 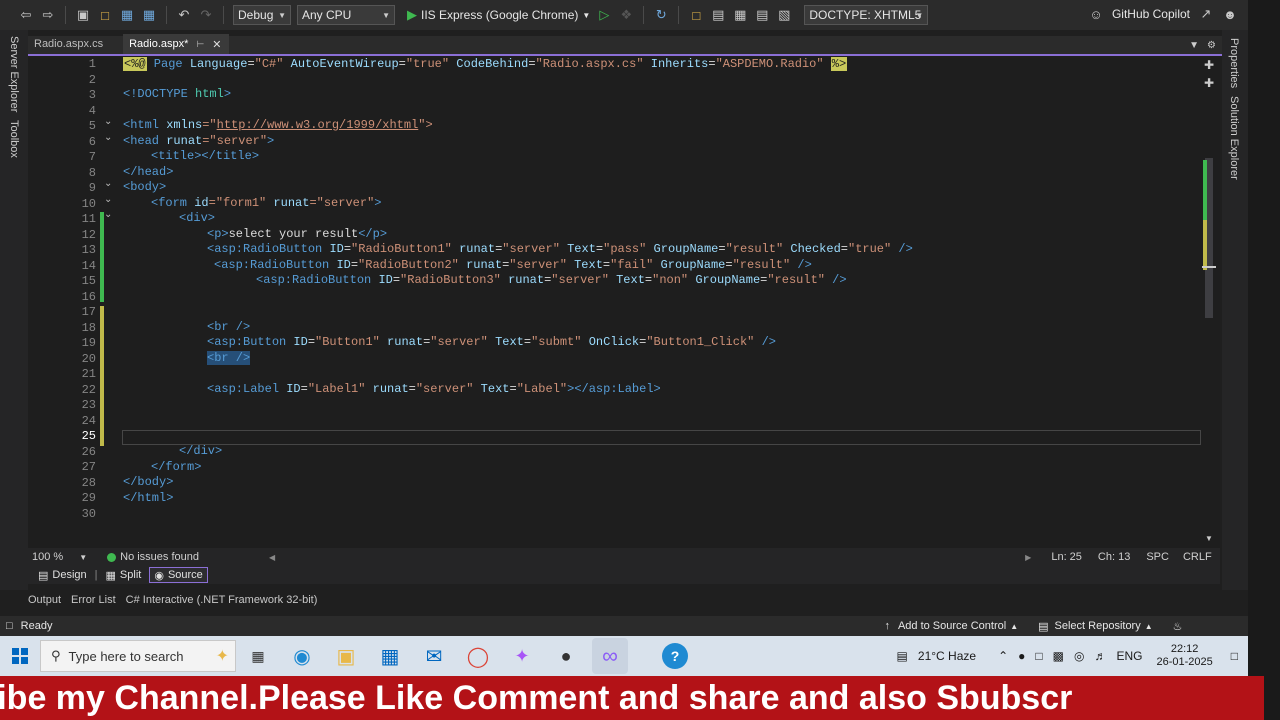 I want to click on back-icon: ⇦, so click(x=26, y=15).